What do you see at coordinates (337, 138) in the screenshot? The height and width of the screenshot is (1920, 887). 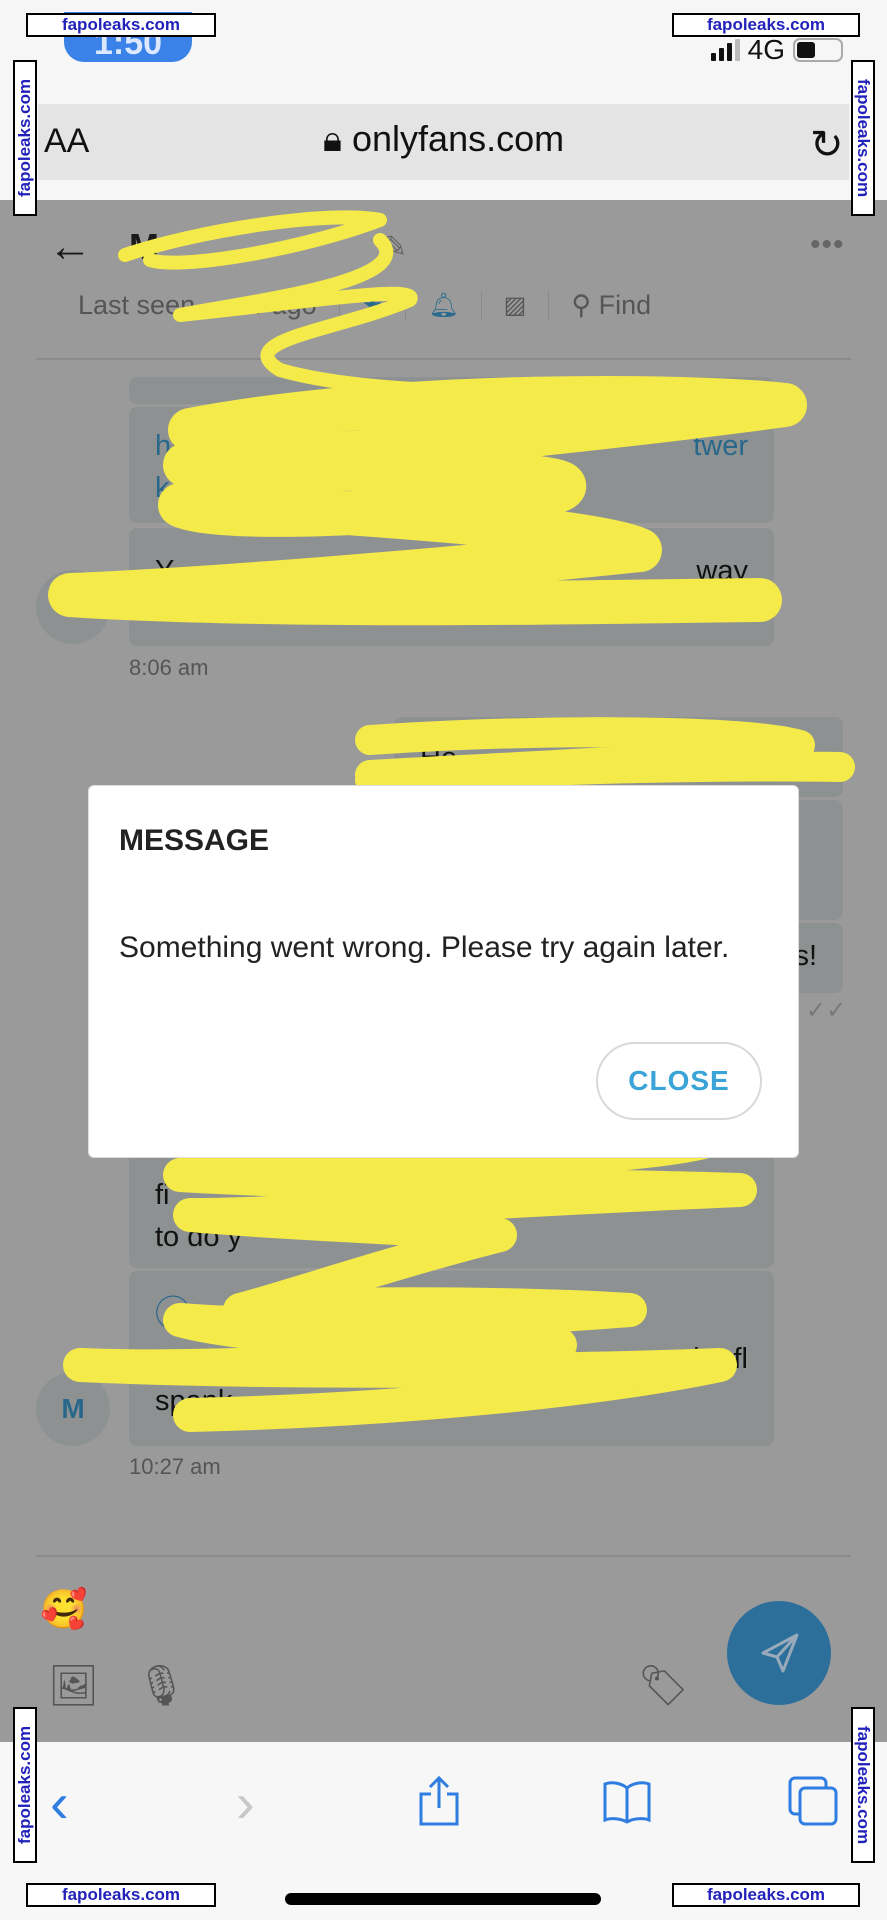 I see `lock-icon: 🔒︎` at bounding box center [337, 138].